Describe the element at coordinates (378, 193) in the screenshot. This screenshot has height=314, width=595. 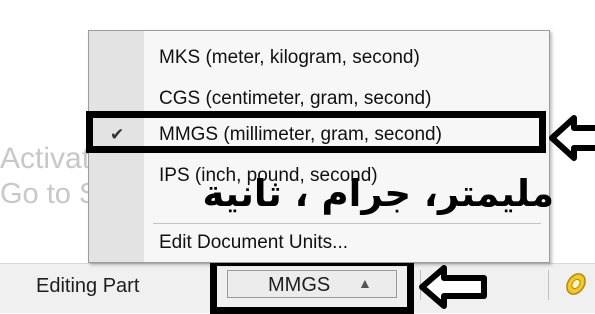
I see `arabic-annotation-caption: مليمتر، جرام ، ثانية` at that location.